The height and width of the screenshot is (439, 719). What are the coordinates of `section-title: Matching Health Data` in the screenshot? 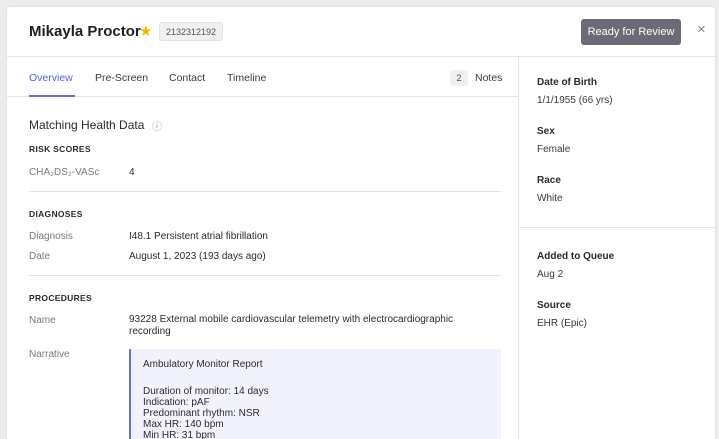 It's located at (87, 125).